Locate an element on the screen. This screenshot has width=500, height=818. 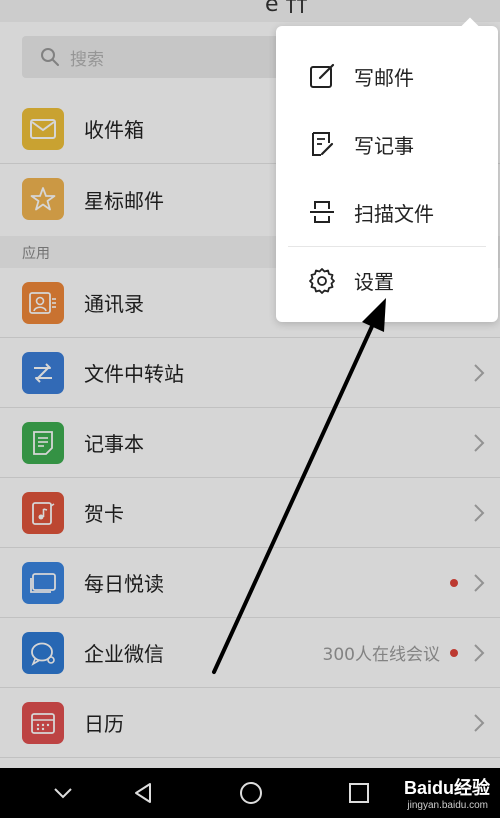
menu-item-label: 扫描文件 is located at coordinates (394, 213).